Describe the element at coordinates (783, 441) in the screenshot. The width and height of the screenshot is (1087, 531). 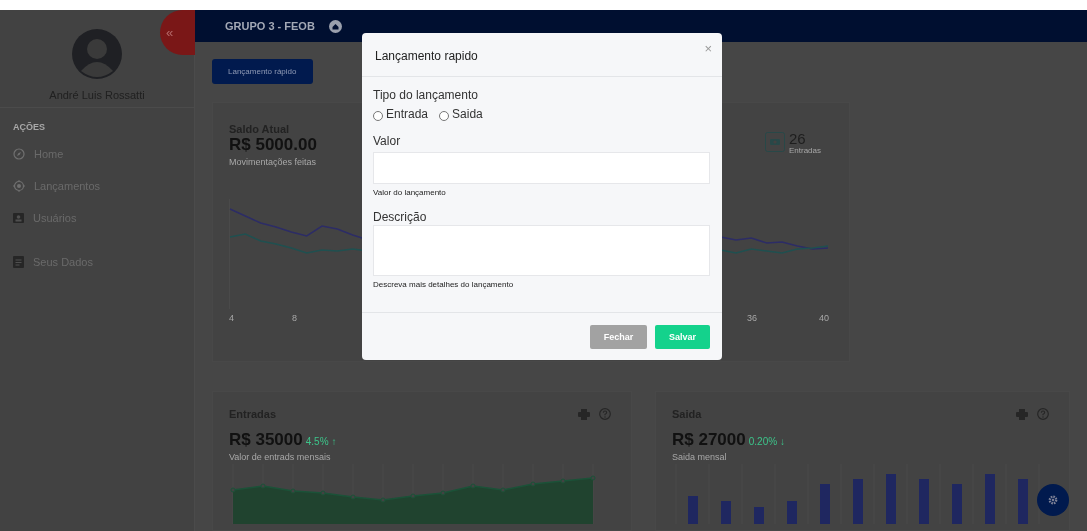
I see `trend-arrow: ↓` at that location.